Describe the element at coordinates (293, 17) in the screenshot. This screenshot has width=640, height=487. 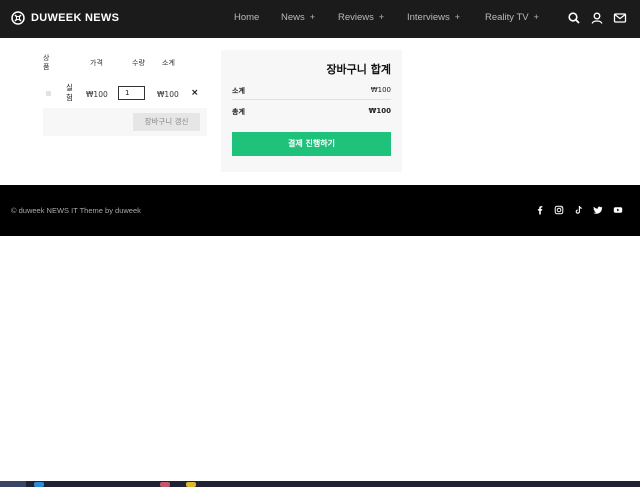
I see `nav-item-label: News` at that location.